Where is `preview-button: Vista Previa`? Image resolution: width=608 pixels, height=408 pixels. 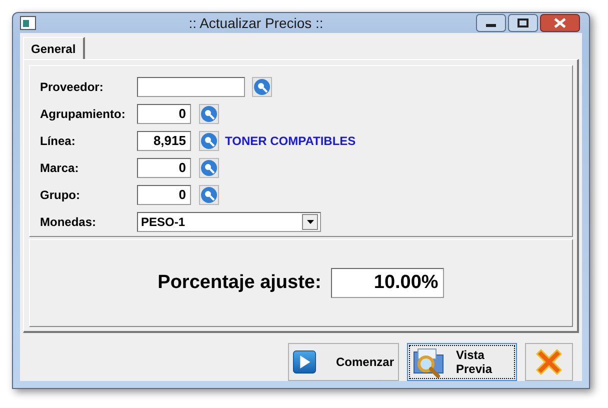
preview-button: Vista Previa is located at coordinates (462, 362).